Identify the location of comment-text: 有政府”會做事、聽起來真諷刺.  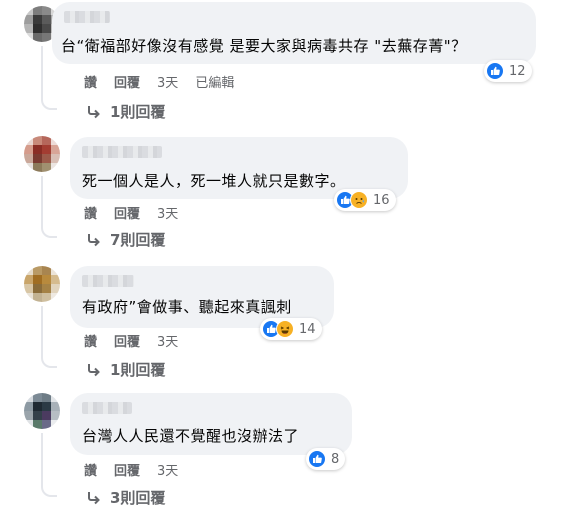
(187, 307).